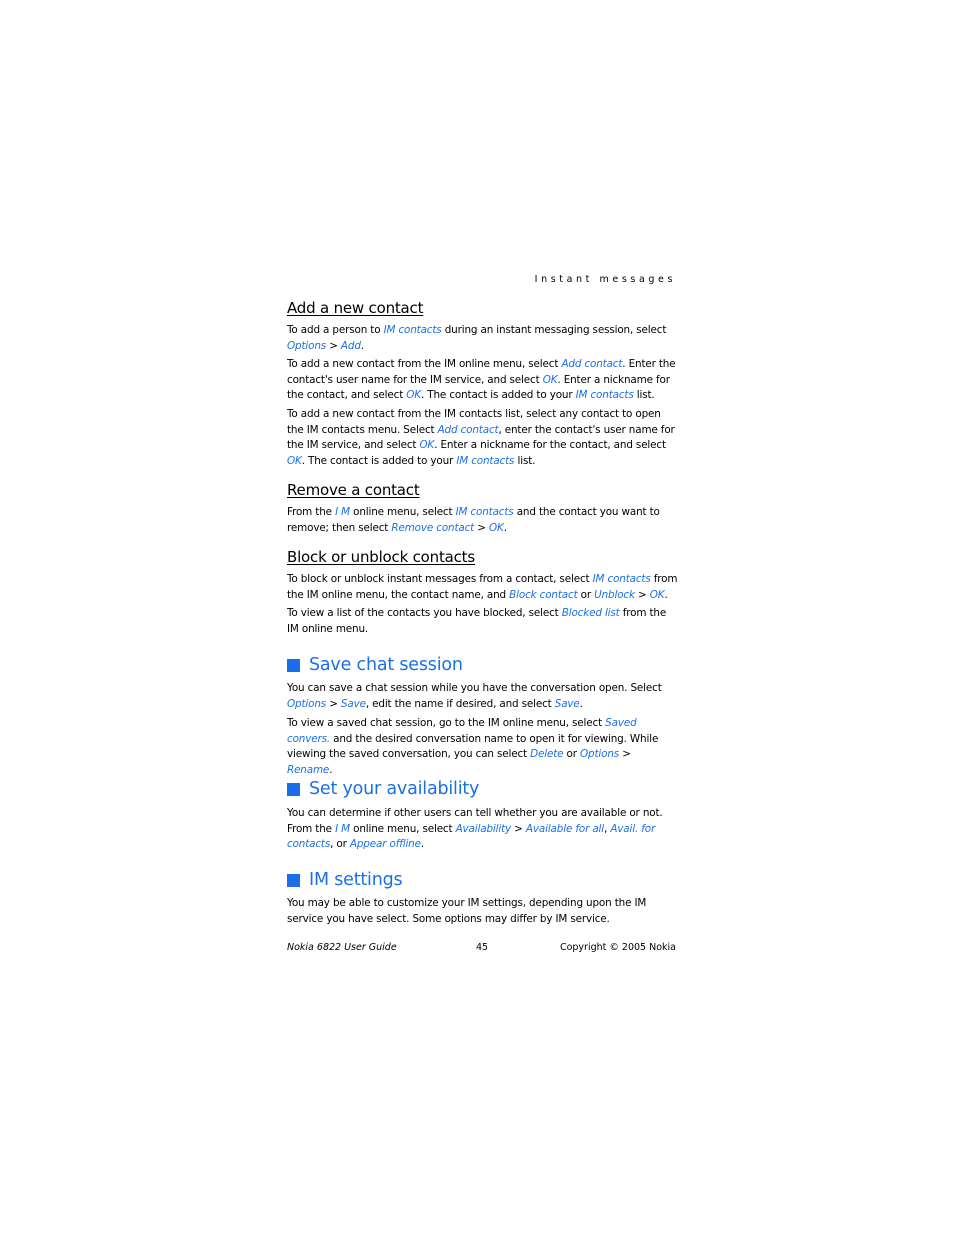  I want to click on running-head: Instant messages, so click(605, 279).